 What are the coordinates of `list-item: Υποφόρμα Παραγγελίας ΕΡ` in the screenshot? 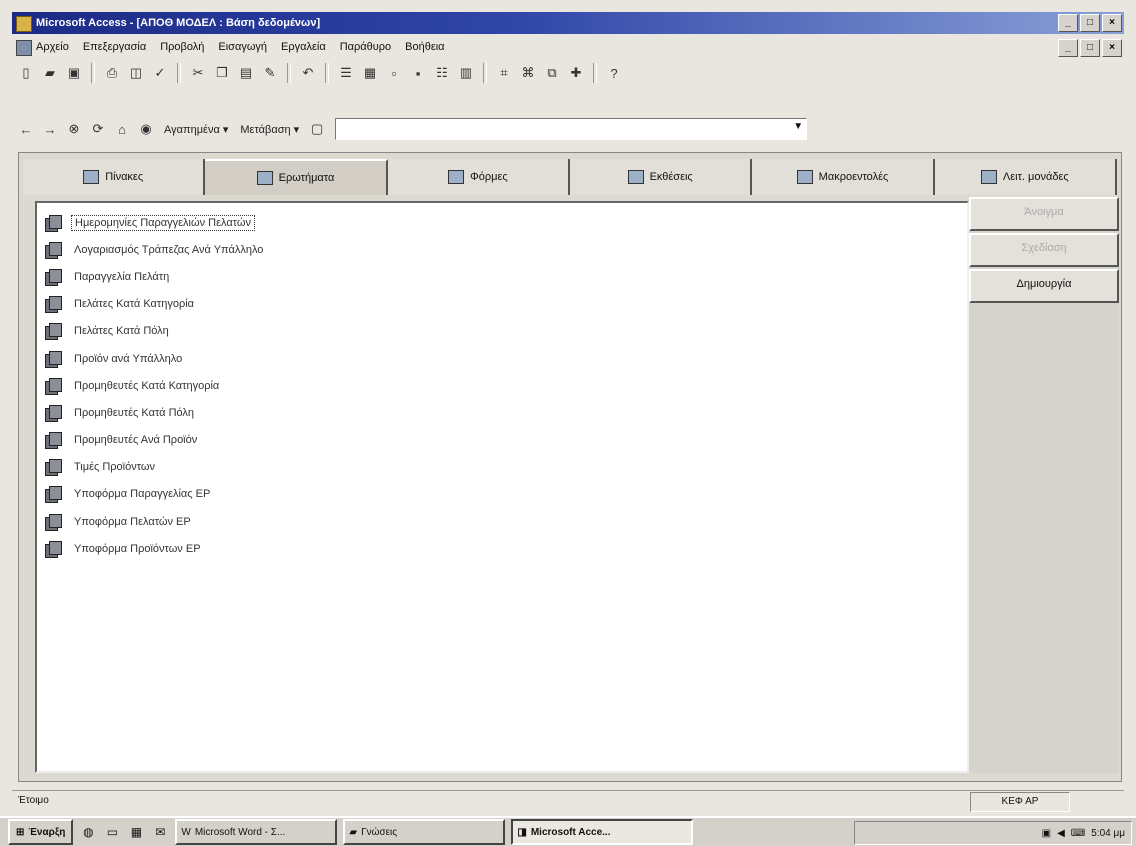 It's located at (506, 494).